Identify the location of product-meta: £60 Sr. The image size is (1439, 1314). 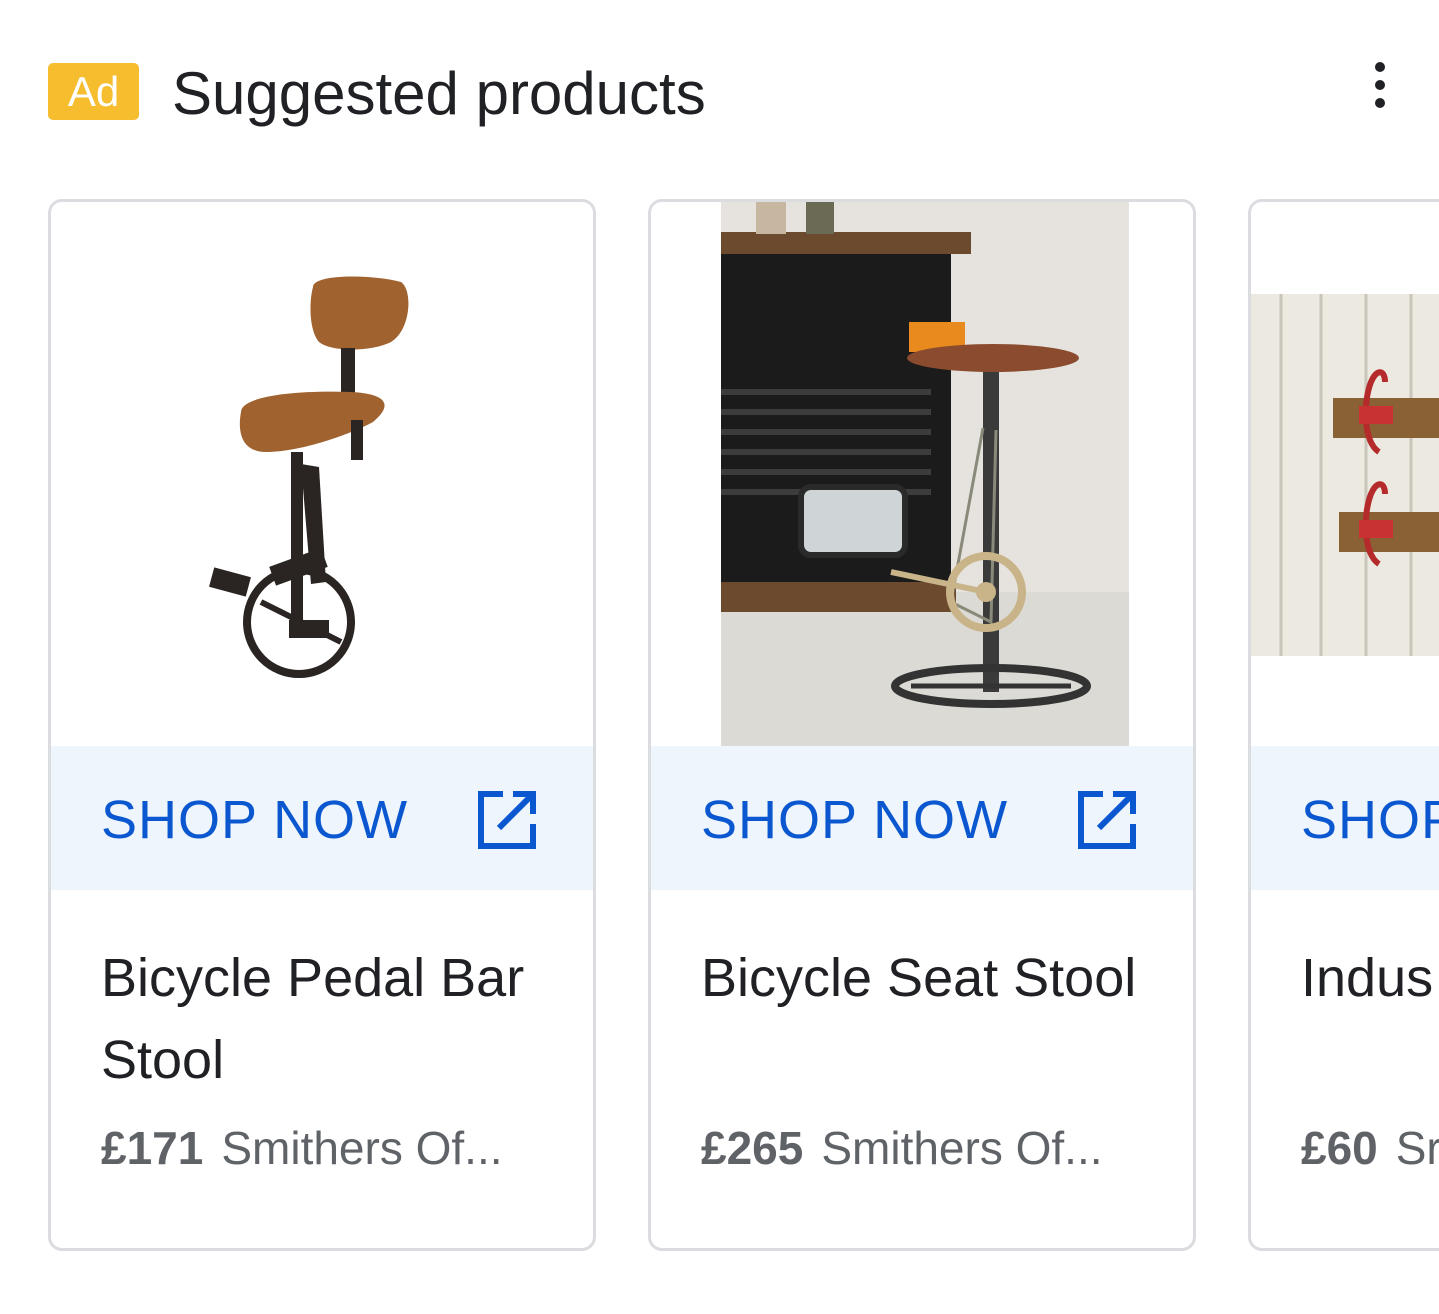
(1370, 1148).